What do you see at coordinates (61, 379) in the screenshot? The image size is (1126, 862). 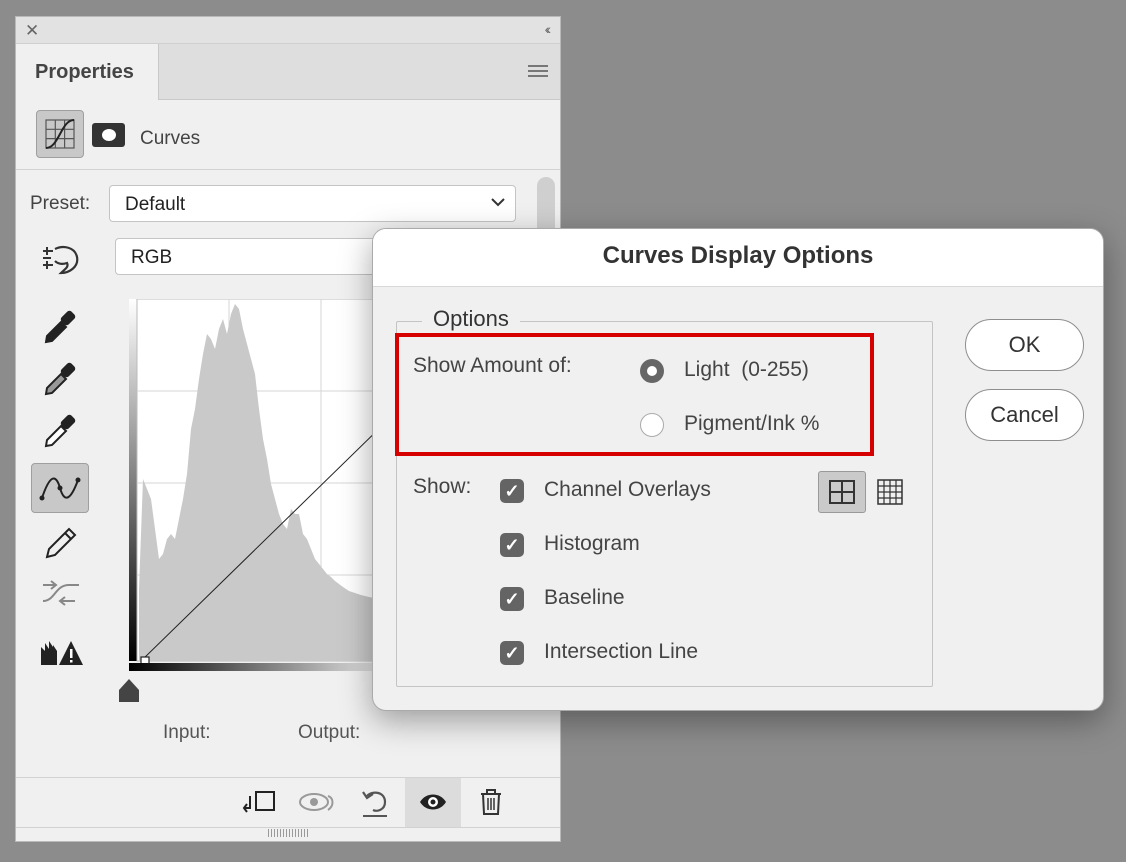 I see `gray-point-eyedropper-icon` at bounding box center [61, 379].